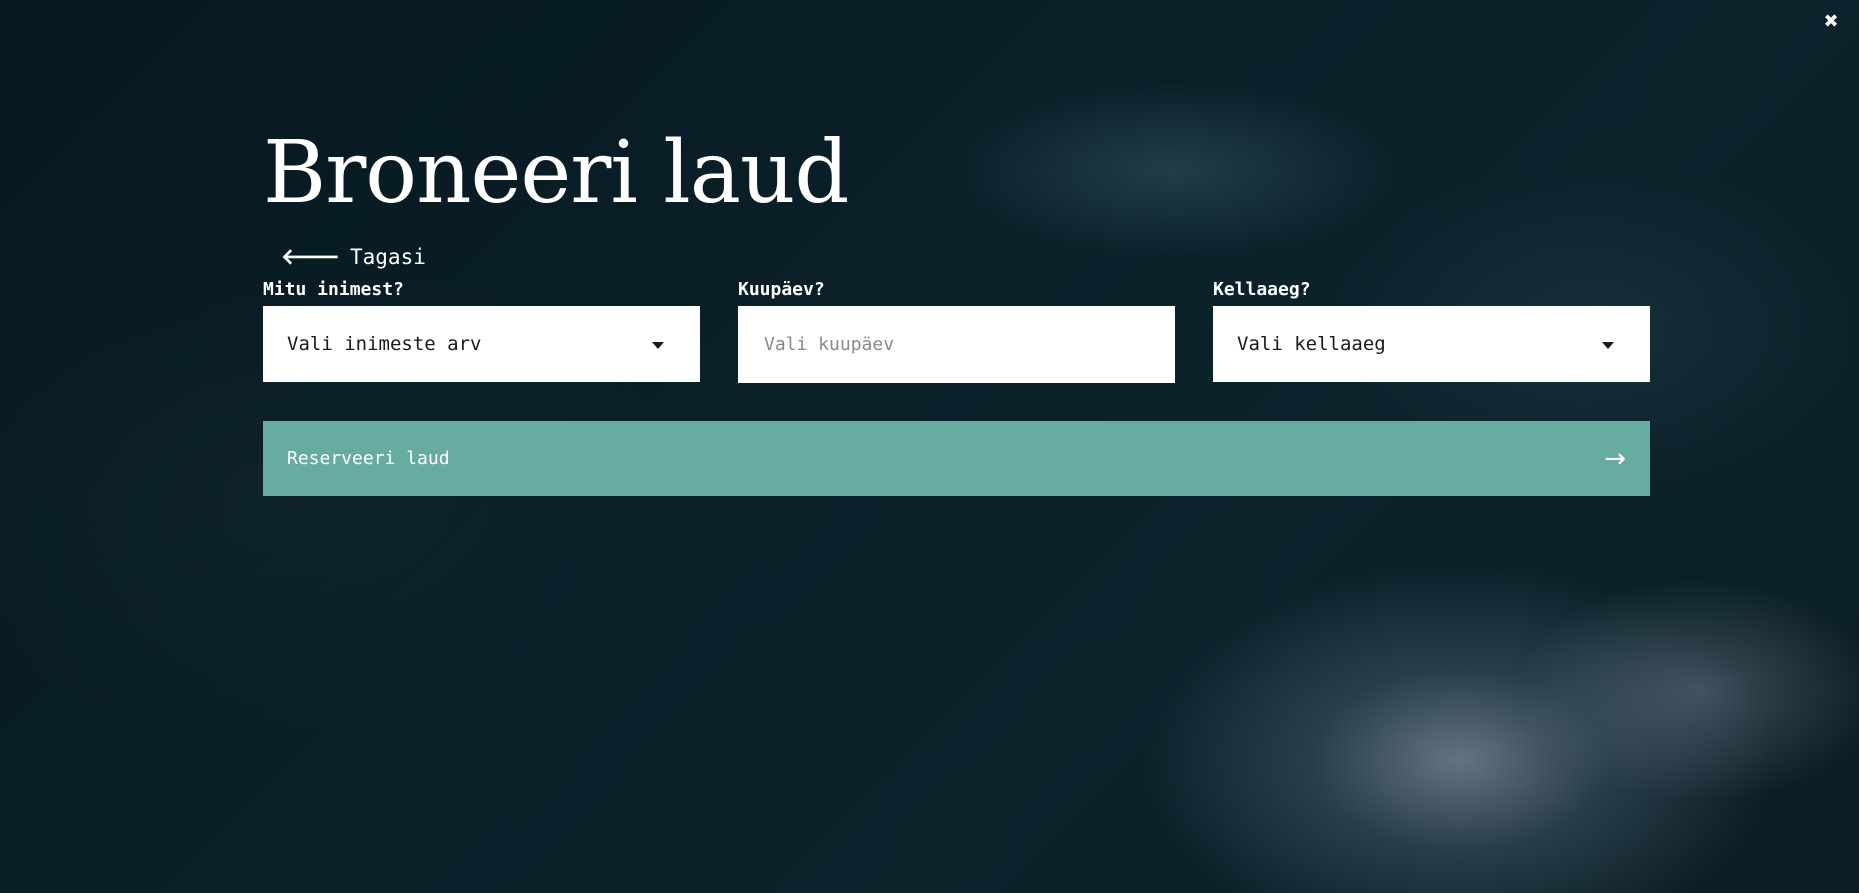 This screenshot has width=1859, height=893. What do you see at coordinates (1311, 344) in the screenshot?
I see `time-select-value: Vali kellaaeg` at bounding box center [1311, 344].